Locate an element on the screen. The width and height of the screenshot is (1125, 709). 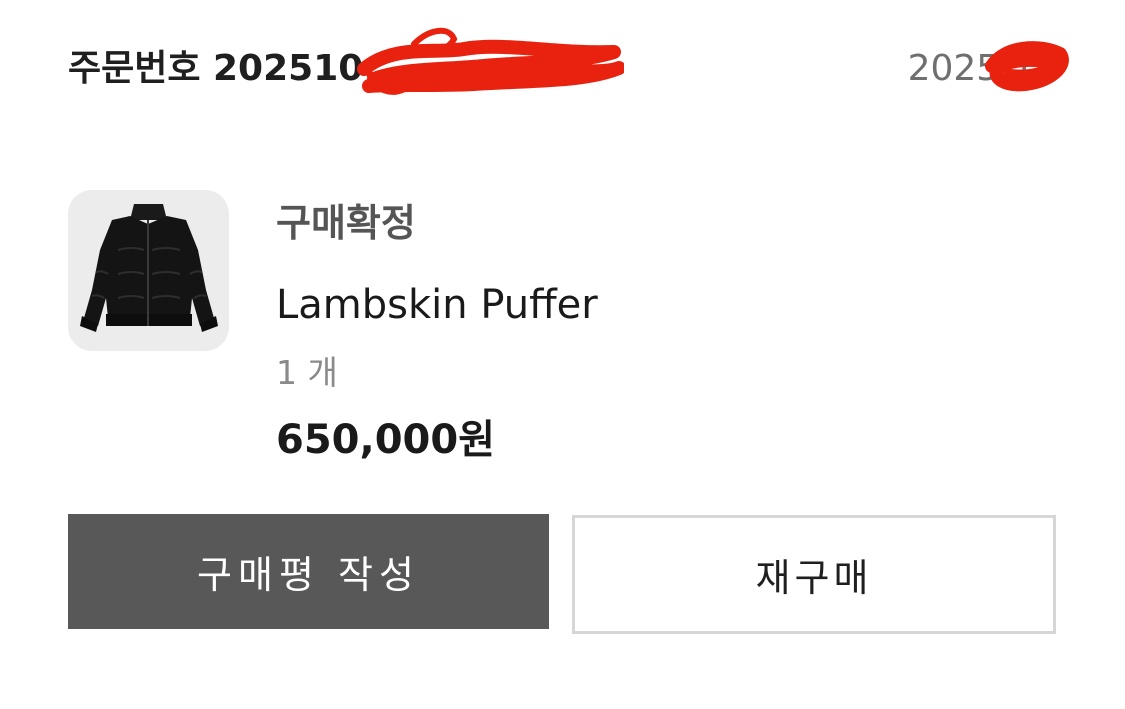
product-quantity: 1 개 is located at coordinates (307, 372).